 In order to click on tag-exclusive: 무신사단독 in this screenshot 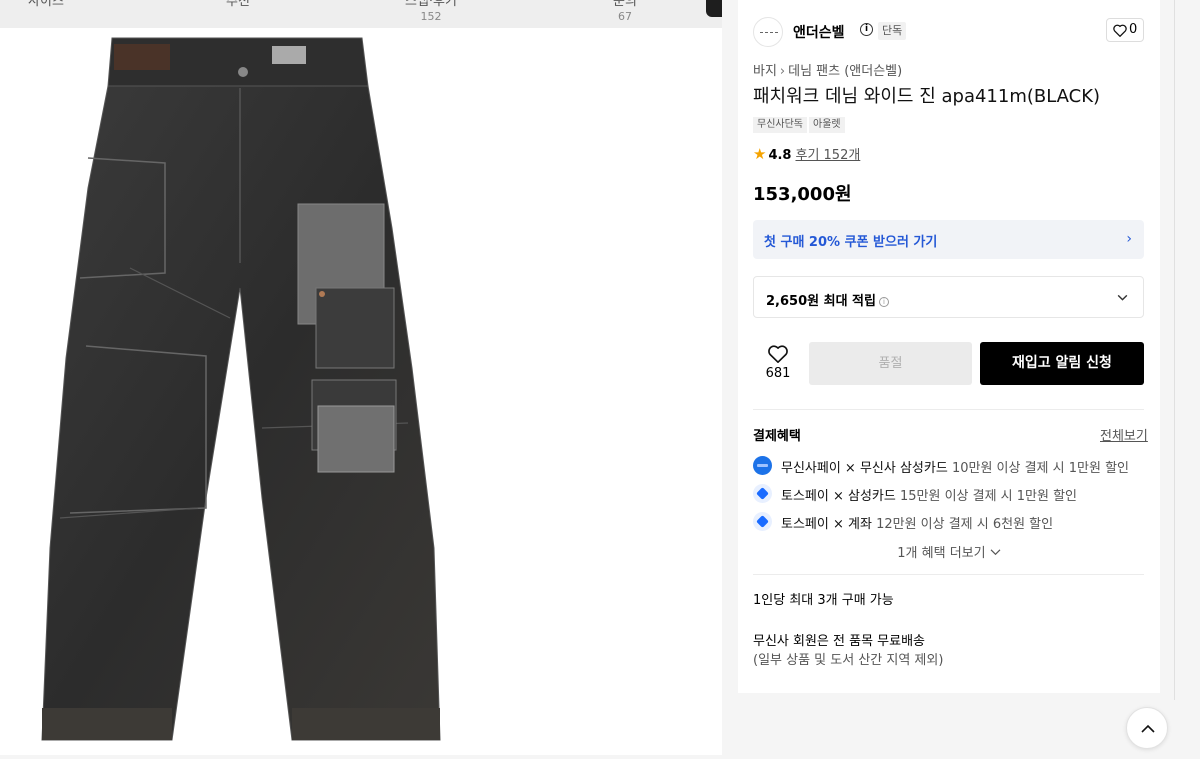, I will do `click(780, 125)`.